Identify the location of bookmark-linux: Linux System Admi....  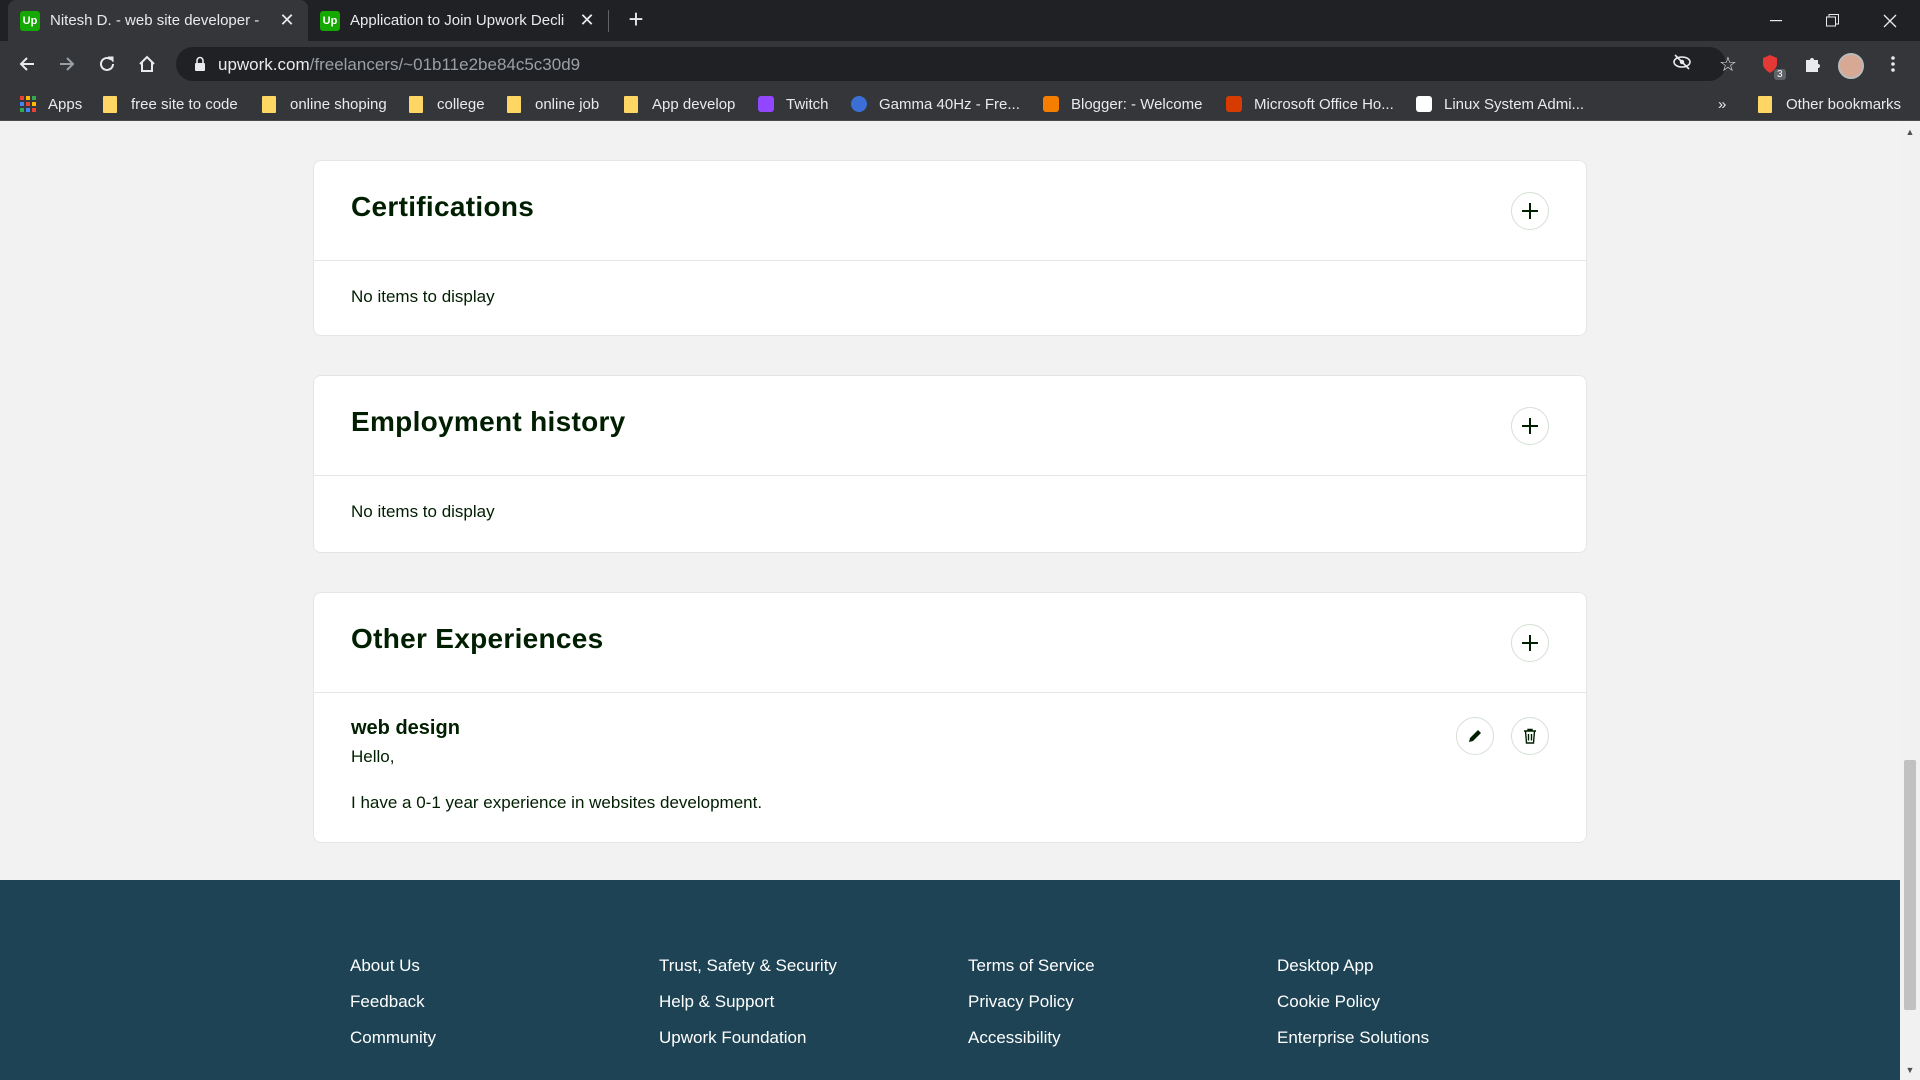
(1500, 104).